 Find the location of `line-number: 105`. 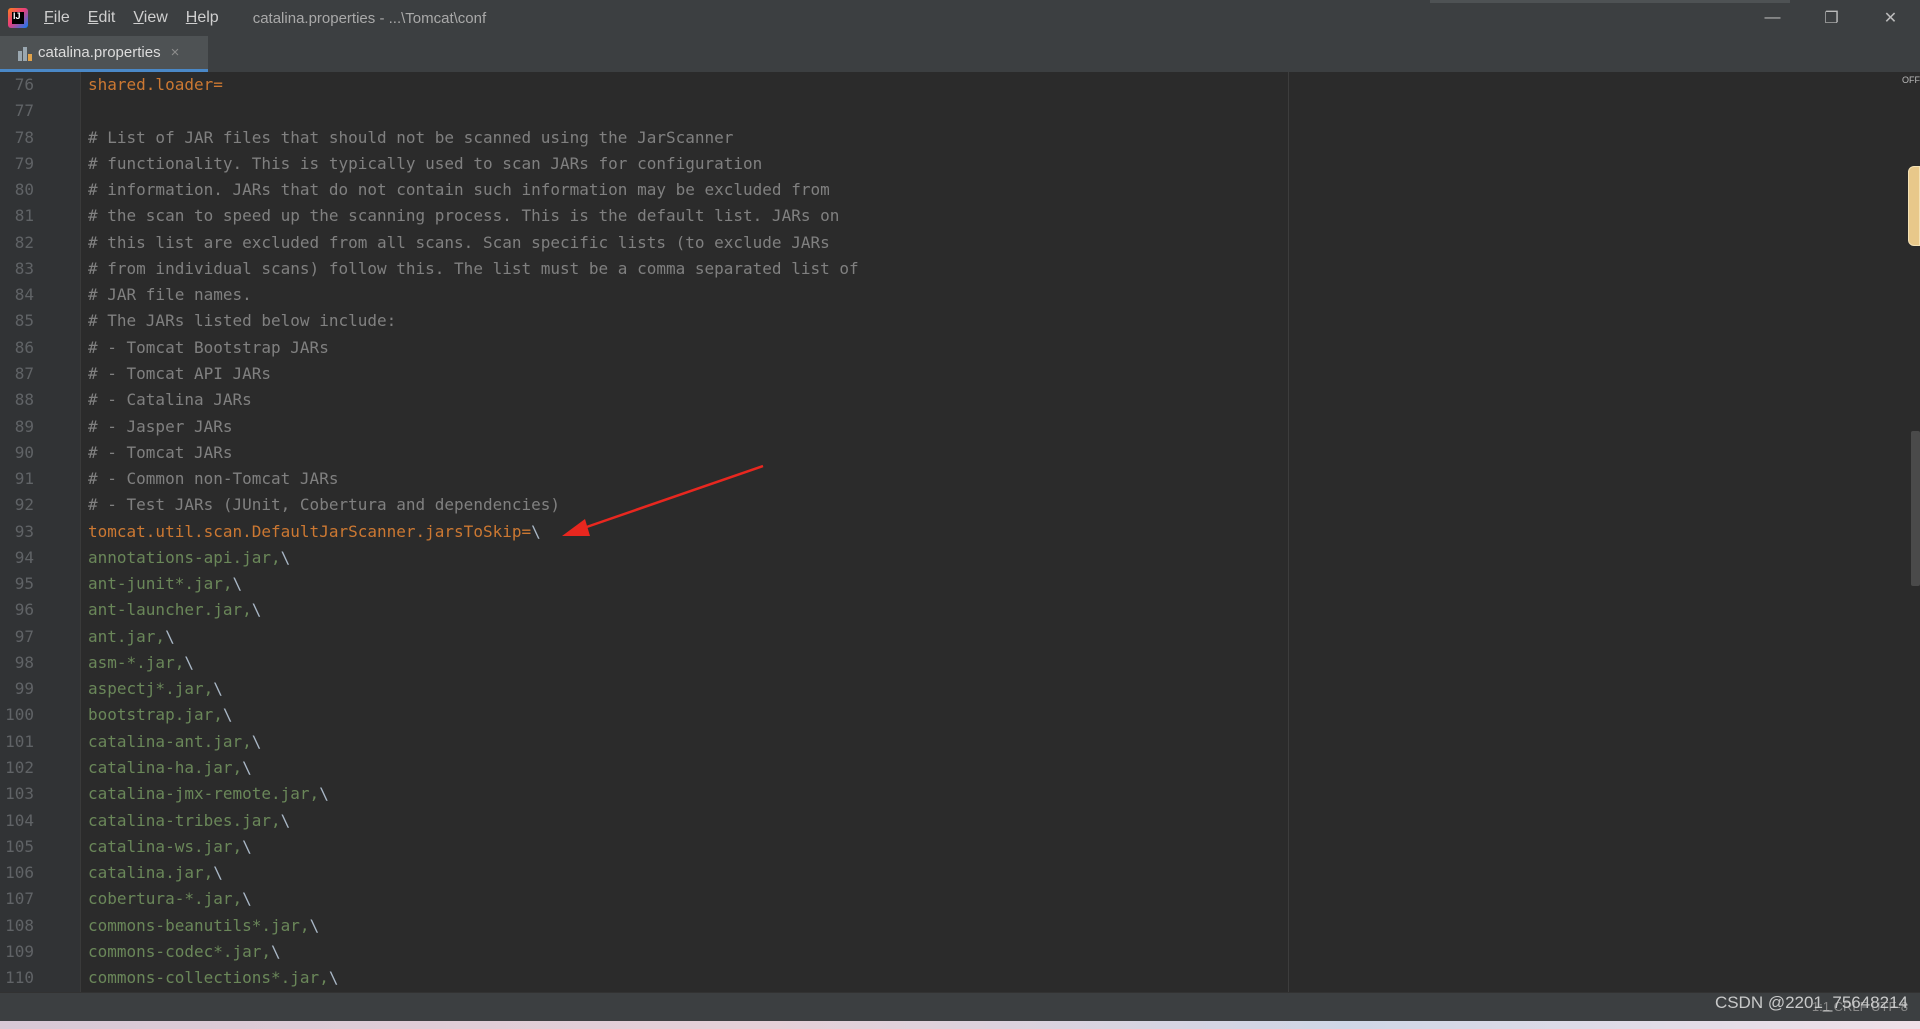

line-number: 105 is located at coordinates (19, 846).